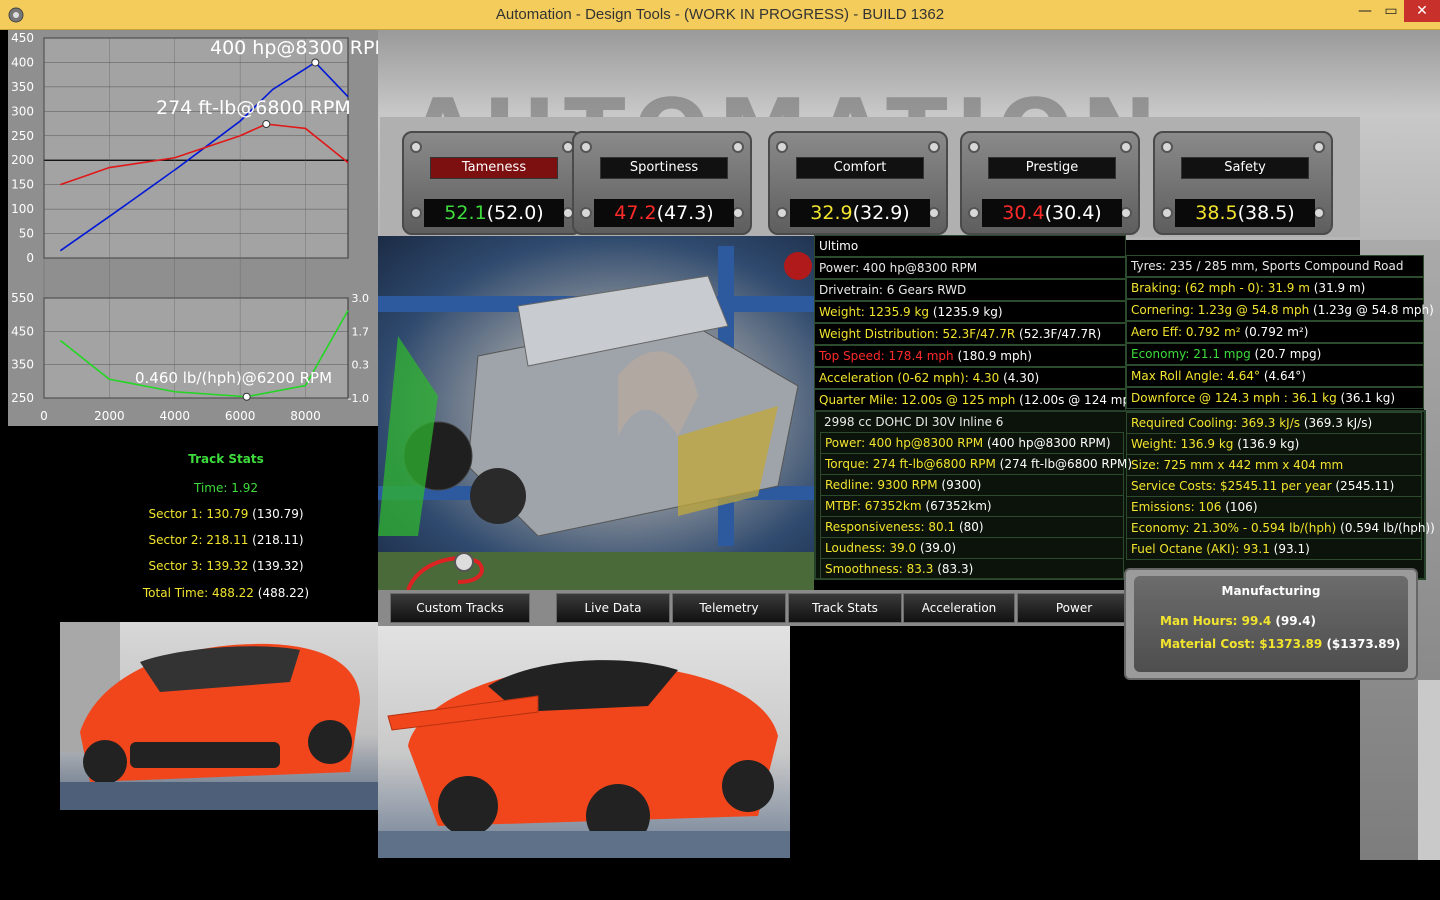 Image resolution: width=1440 pixels, height=900 pixels. Describe the element at coordinates (1275, 288) in the screenshot. I see `car-braking: Braking: (62 mph - 0): 31.9 m (31.9 m)` at that location.